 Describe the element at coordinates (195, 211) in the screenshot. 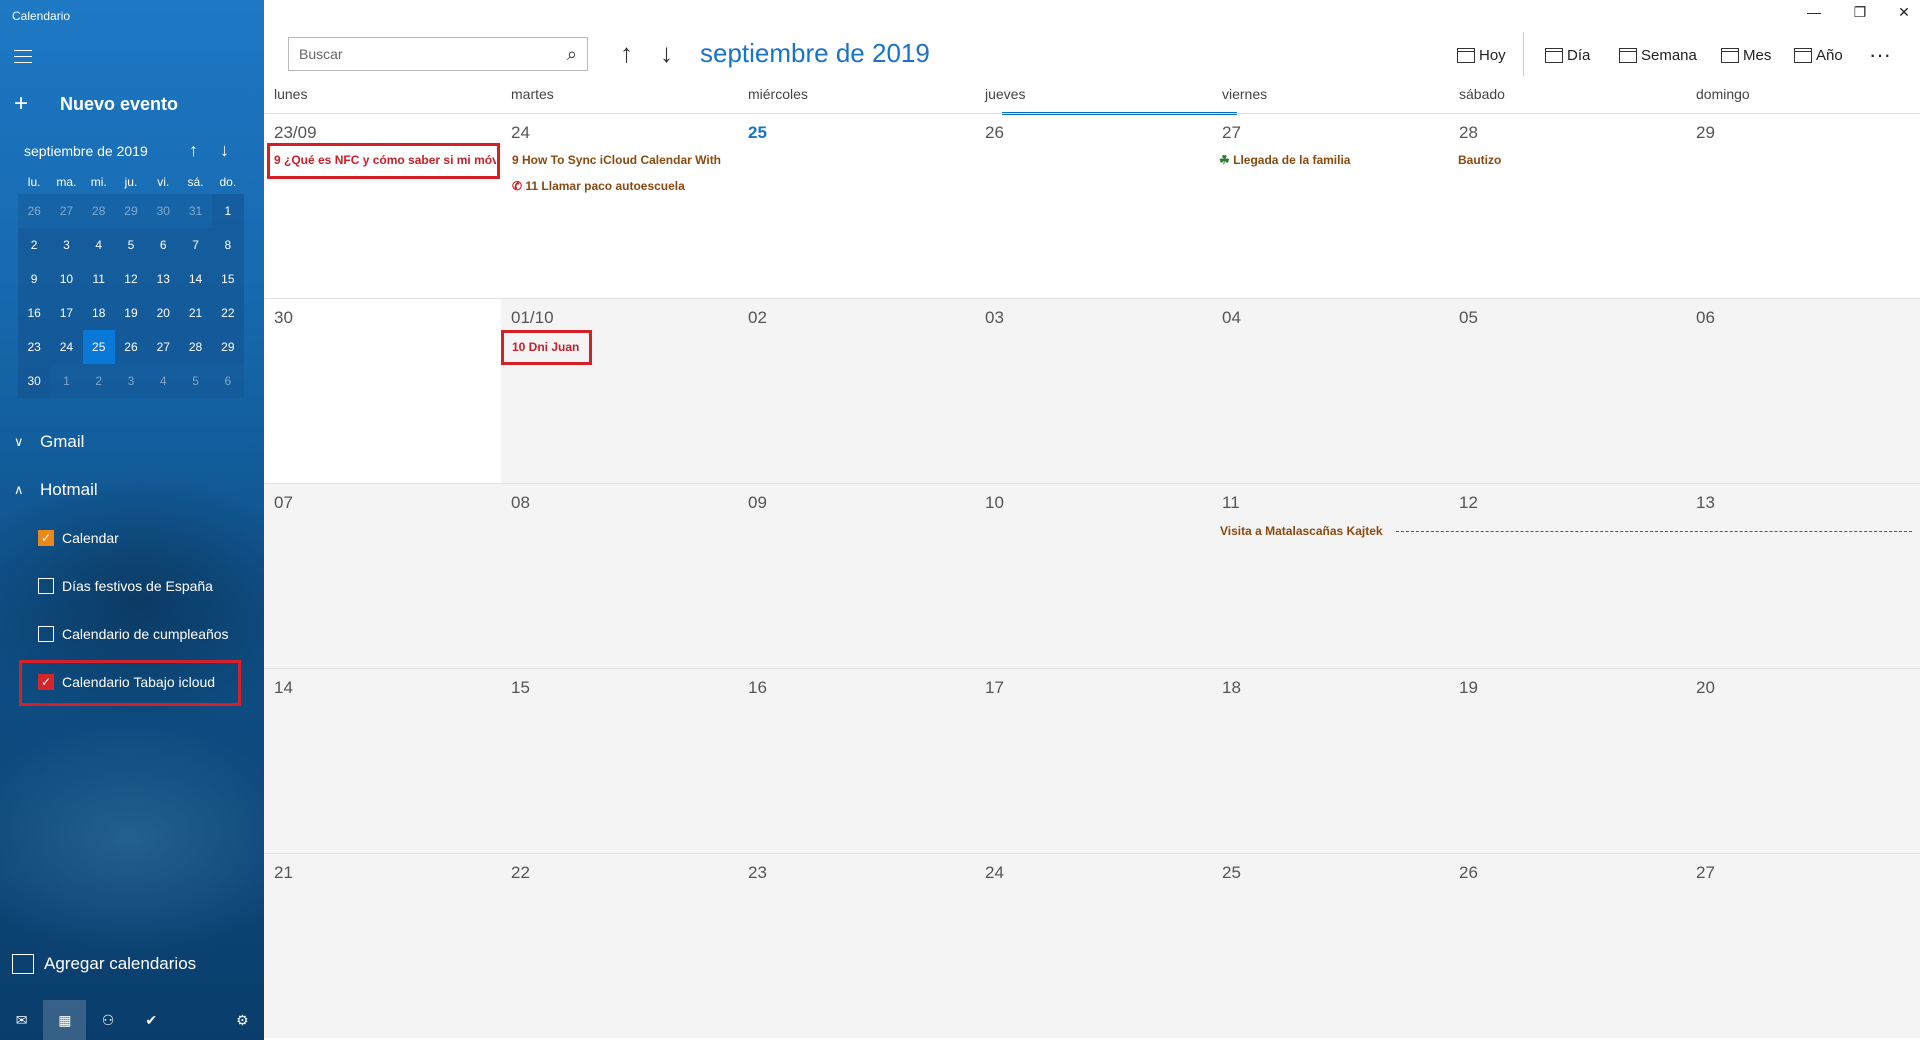

I see `mini-calendar-day: 31` at that location.